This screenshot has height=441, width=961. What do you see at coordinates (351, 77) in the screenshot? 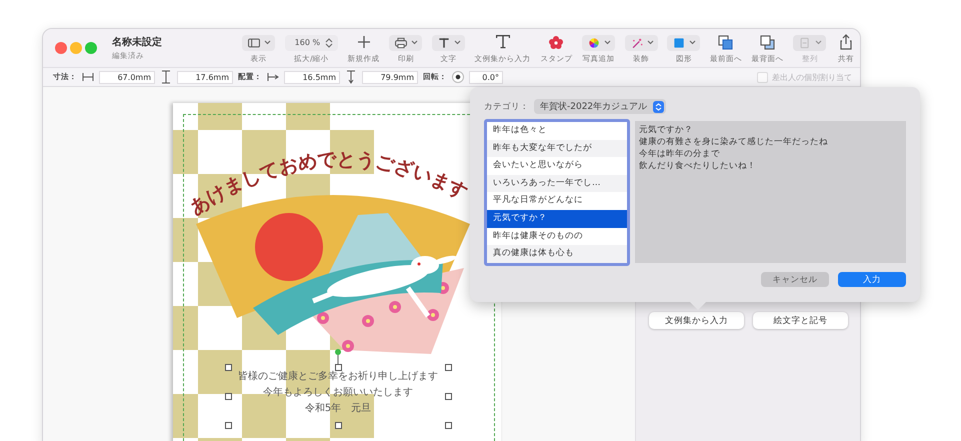
I see `vertical-position-icon` at bounding box center [351, 77].